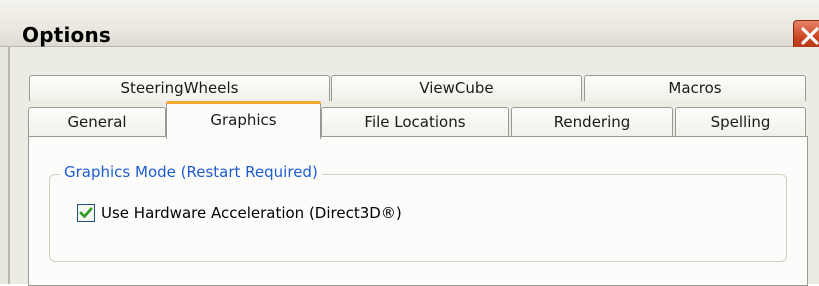 Image resolution: width=819 pixels, height=286 pixels. What do you see at coordinates (243, 120) in the screenshot?
I see `tab-graphics: Graphics` at bounding box center [243, 120].